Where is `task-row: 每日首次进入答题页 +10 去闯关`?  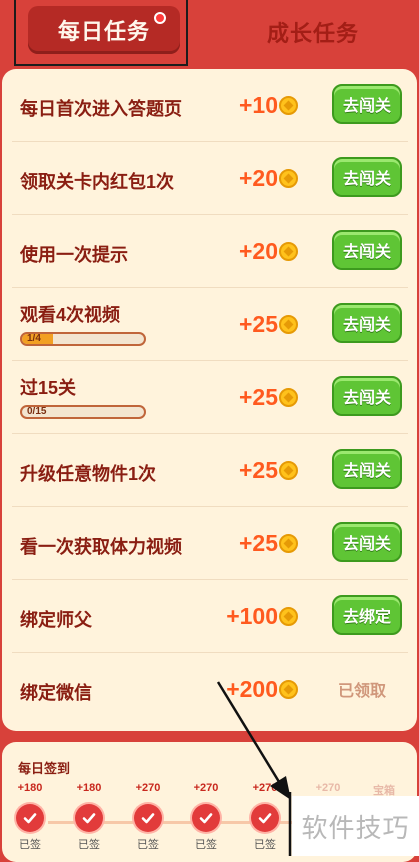
task-row: 每日首次进入答题页 +10 去闯关 is located at coordinates (210, 105).